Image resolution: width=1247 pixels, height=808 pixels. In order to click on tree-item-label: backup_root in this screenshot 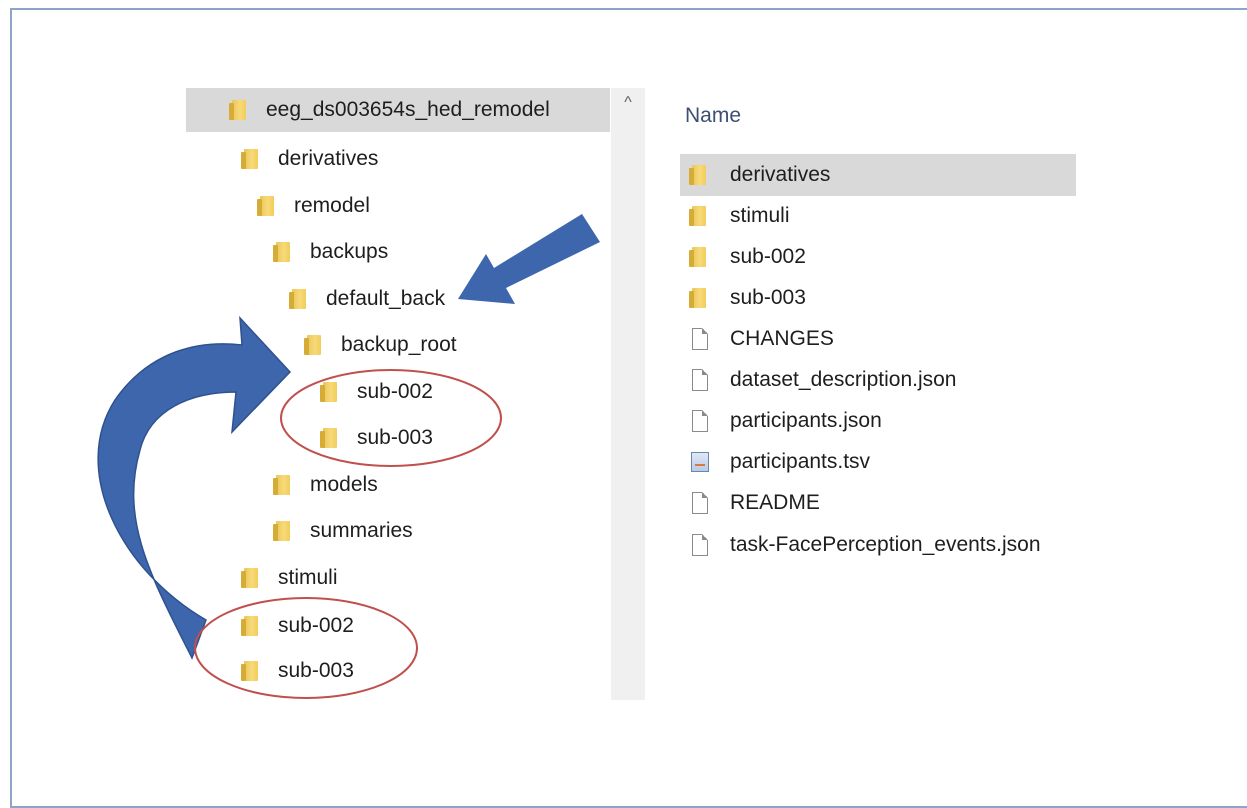, I will do `click(399, 344)`.